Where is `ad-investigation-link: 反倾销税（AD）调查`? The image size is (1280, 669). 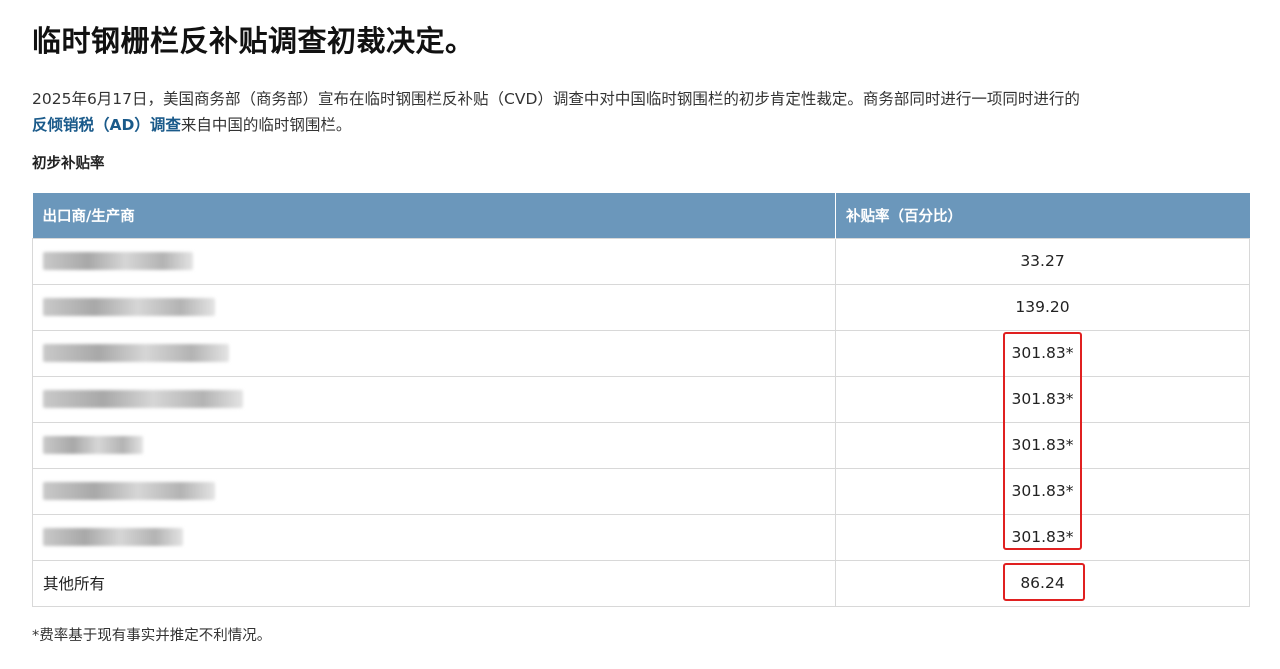 ad-investigation-link: 反倾销税（AD）调查 is located at coordinates (106, 125).